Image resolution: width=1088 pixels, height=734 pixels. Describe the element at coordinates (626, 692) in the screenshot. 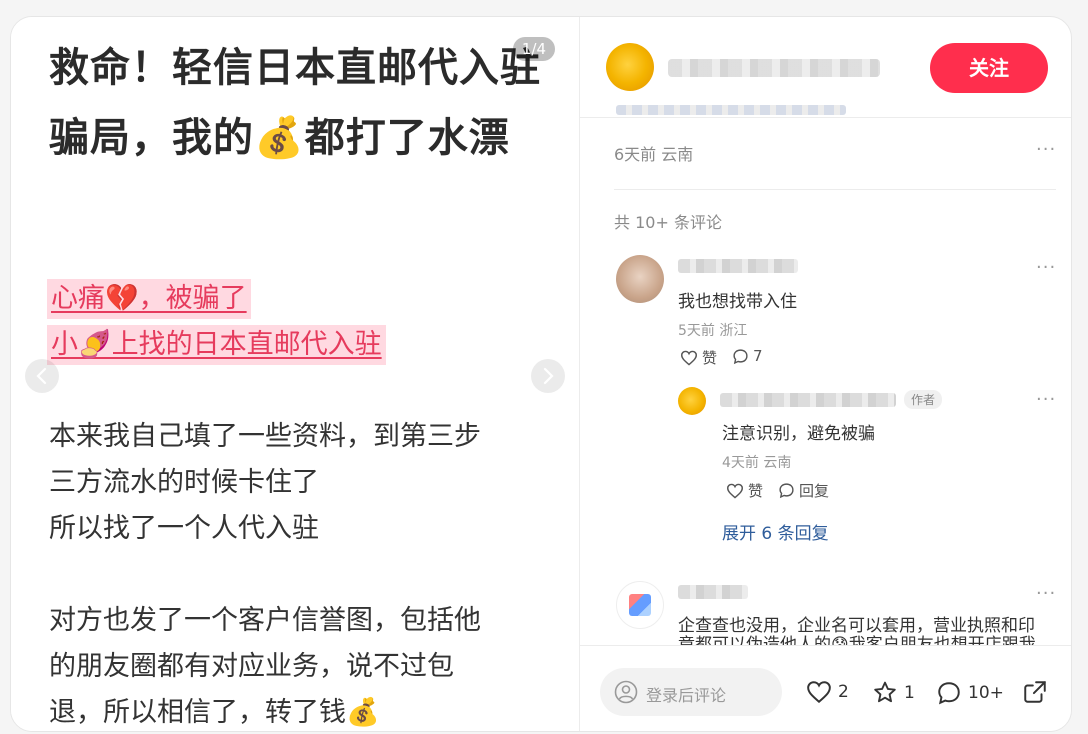

I see `user-icon` at that location.